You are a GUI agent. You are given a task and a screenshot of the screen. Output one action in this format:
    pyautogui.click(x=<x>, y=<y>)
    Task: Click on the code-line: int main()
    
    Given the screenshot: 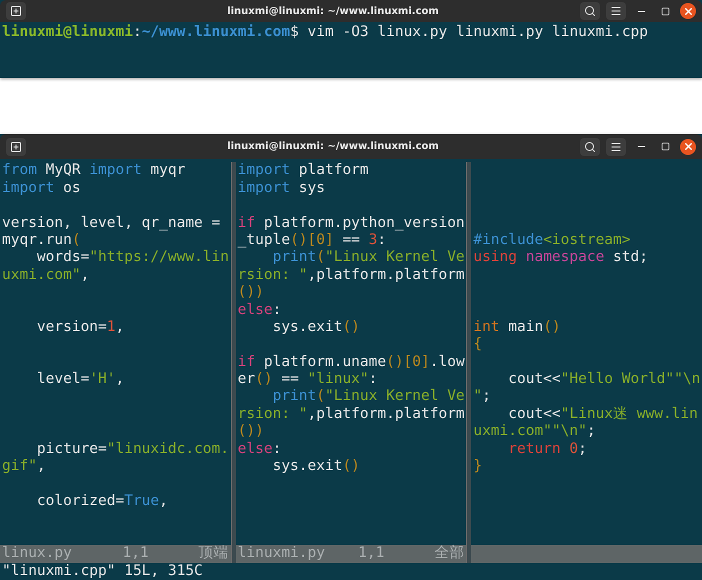 What is the action you would take?
    pyautogui.click(x=517, y=327)
    